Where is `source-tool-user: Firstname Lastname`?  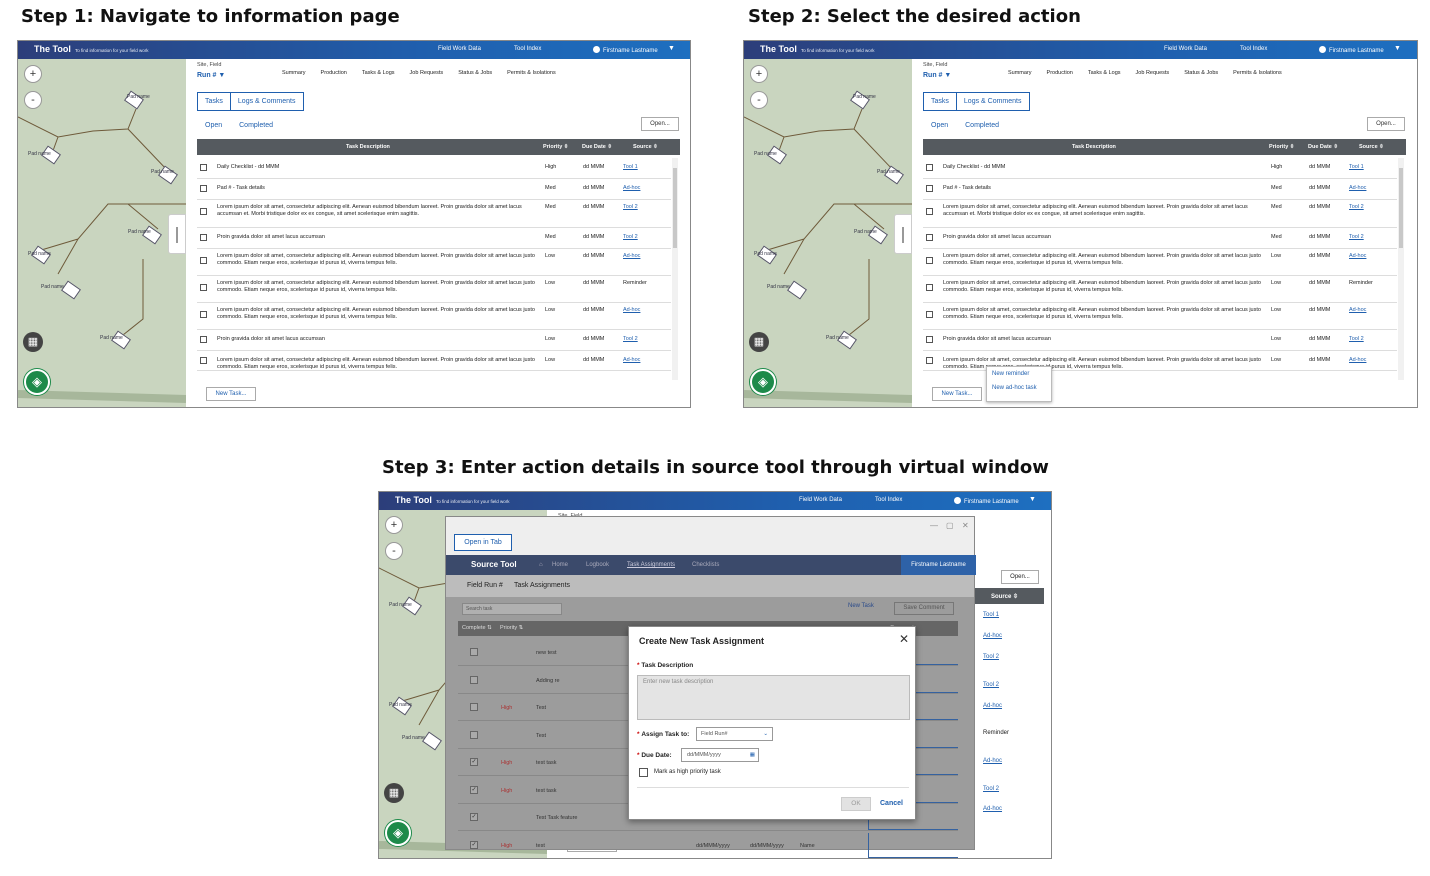 source-tool-user: Firstname Lastname is located at coordinates (938, 565).